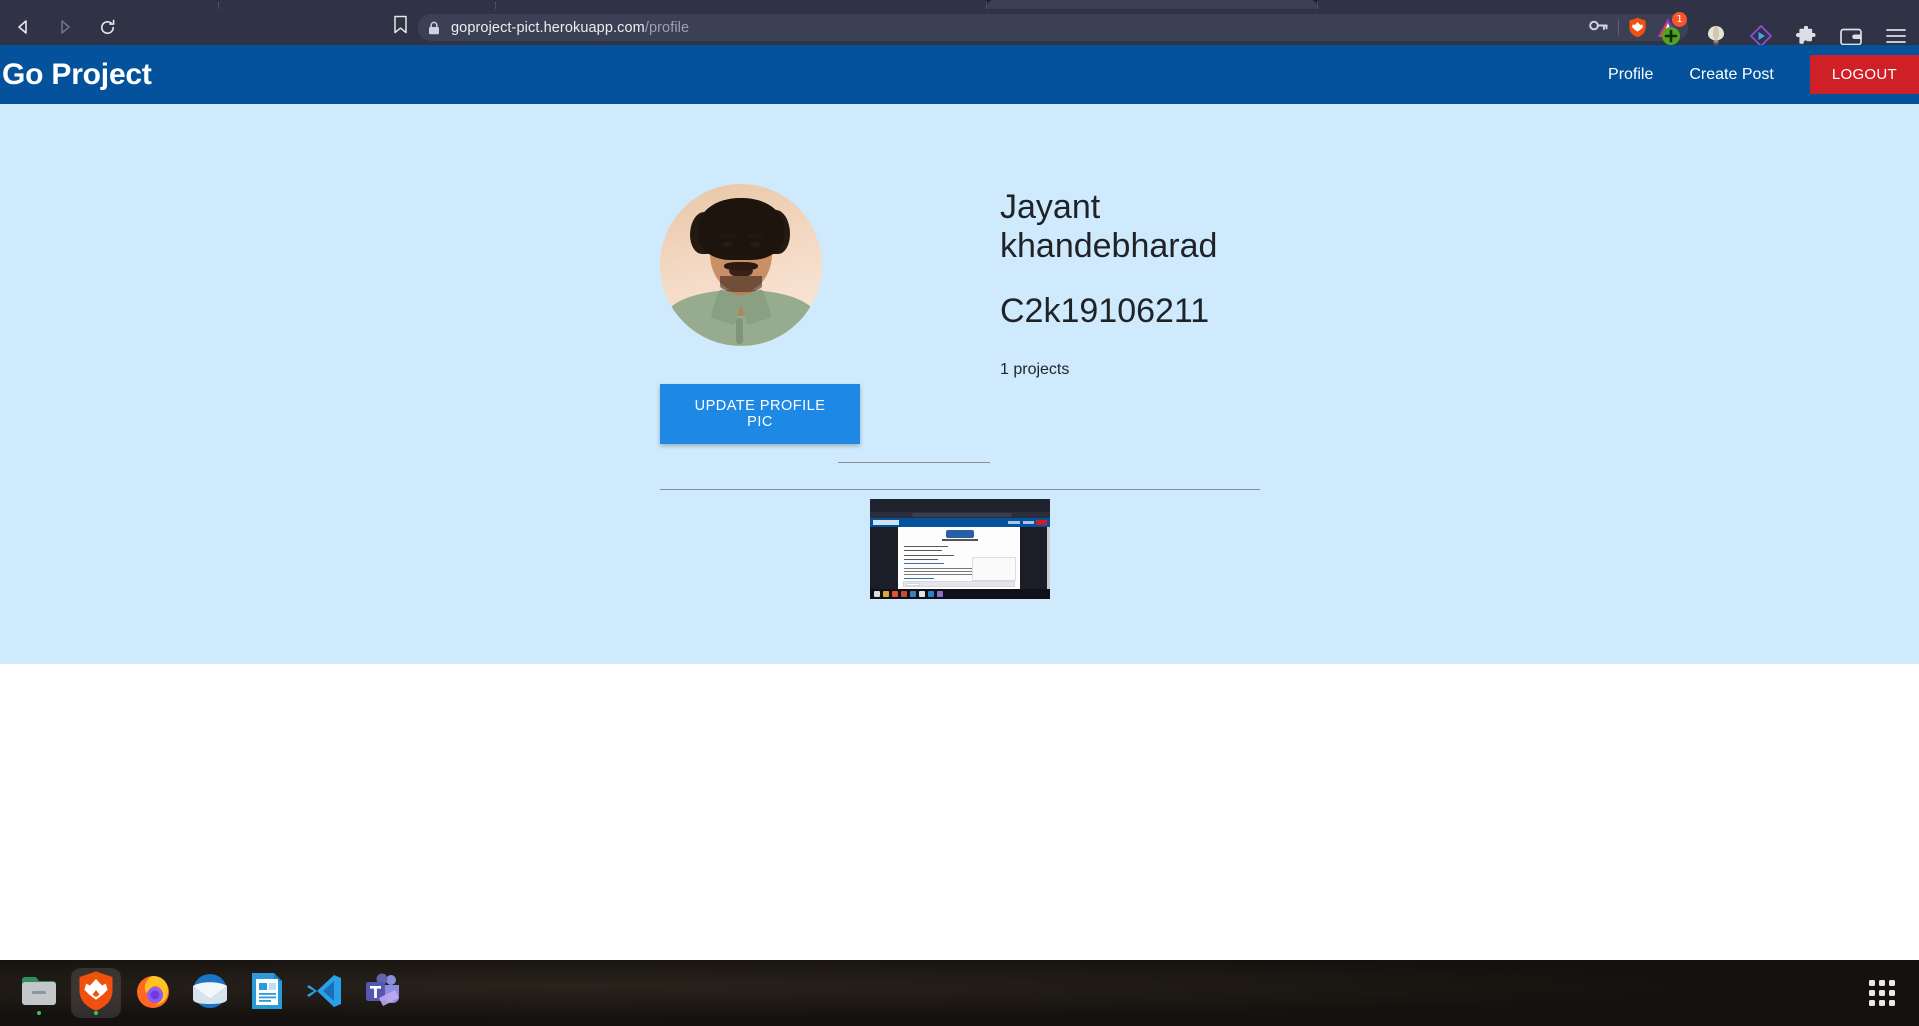 The width and height of the screenshot is (1919, 1026). I want to click on profile-project-count: 1 projects, so click(1035, 369).